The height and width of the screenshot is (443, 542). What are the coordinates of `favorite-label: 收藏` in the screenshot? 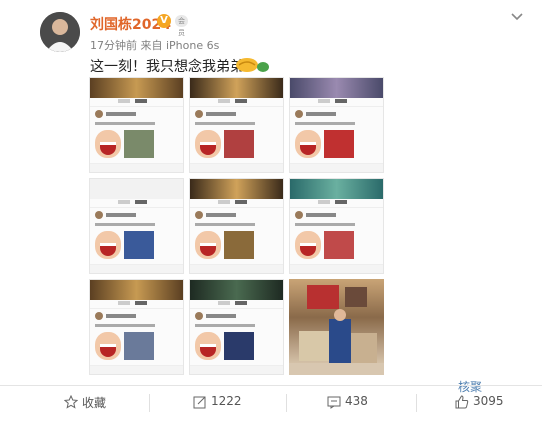 It's located at (94, 403).